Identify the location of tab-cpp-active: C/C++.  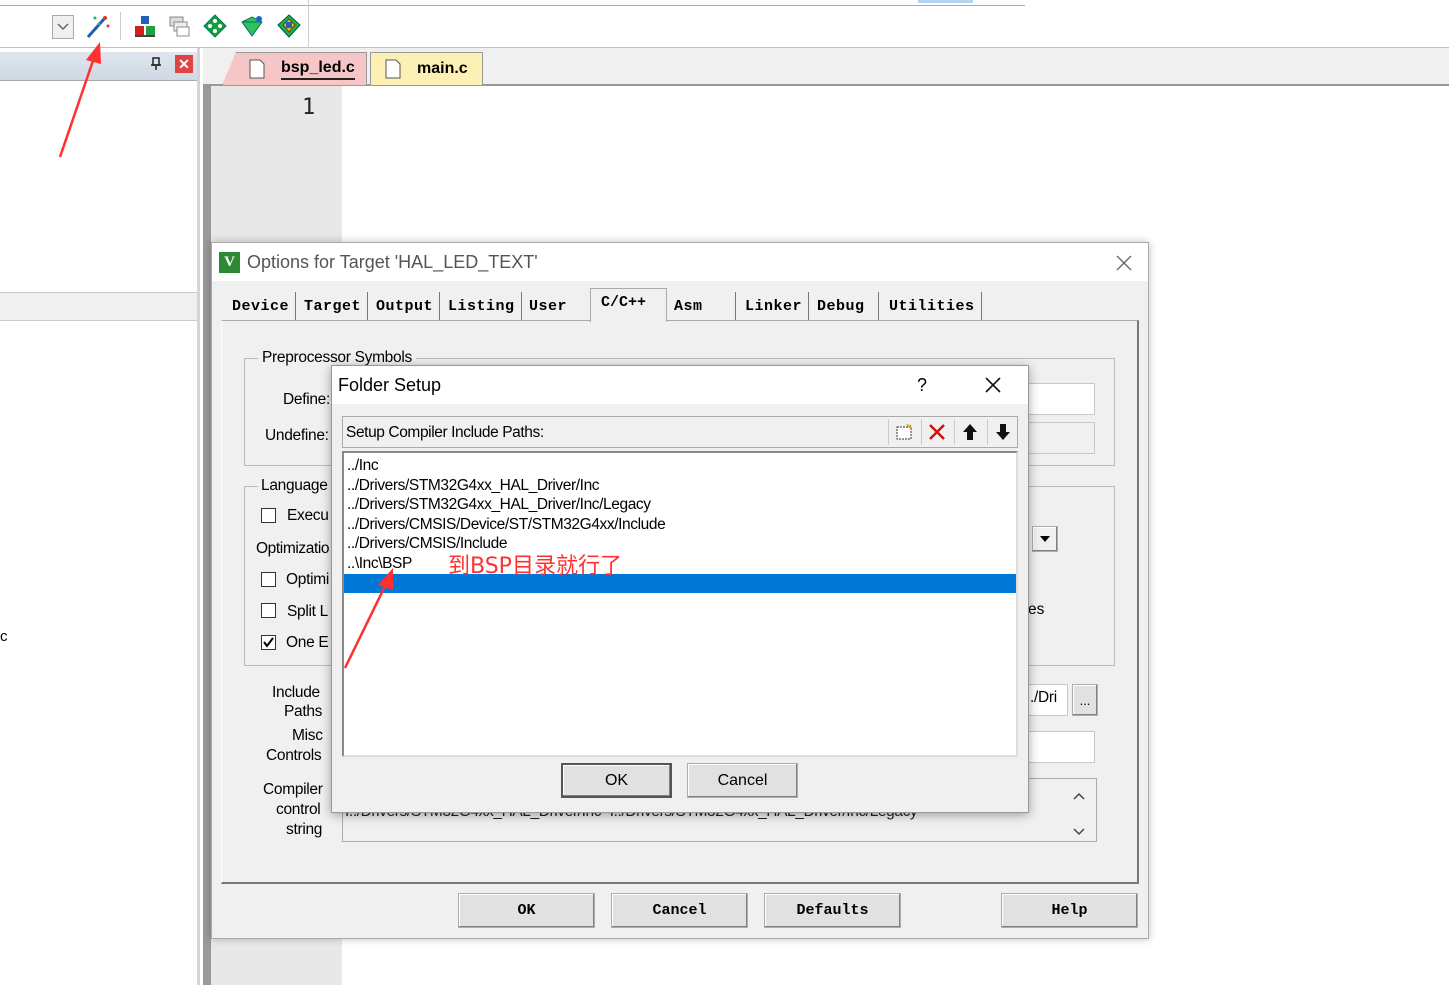
(628, 305).